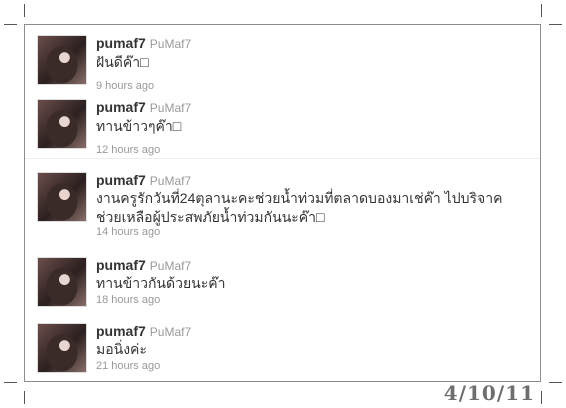 The width and height of the screenshot is (566, 408). I want to click on tweet-text: มอนิ่งค่ะ, so click(121, 349).